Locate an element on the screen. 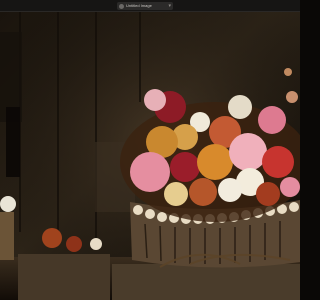 Image resolution: width=320 pixels, height=300 pixels. document-title: Untitled Image is located at coordinates (139, 5).